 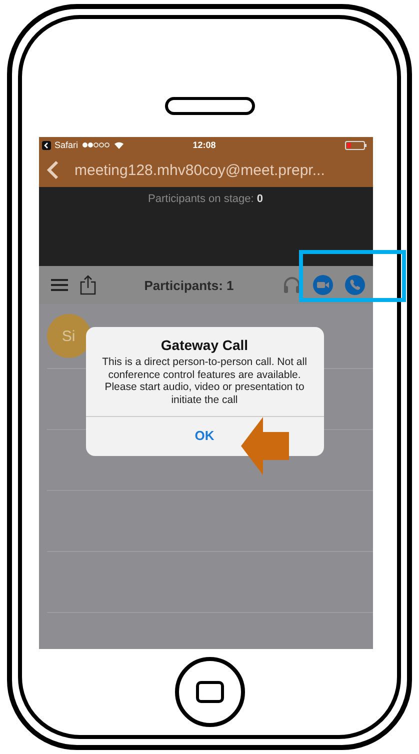 I want to click on share-button, so click(x=88, y=285).